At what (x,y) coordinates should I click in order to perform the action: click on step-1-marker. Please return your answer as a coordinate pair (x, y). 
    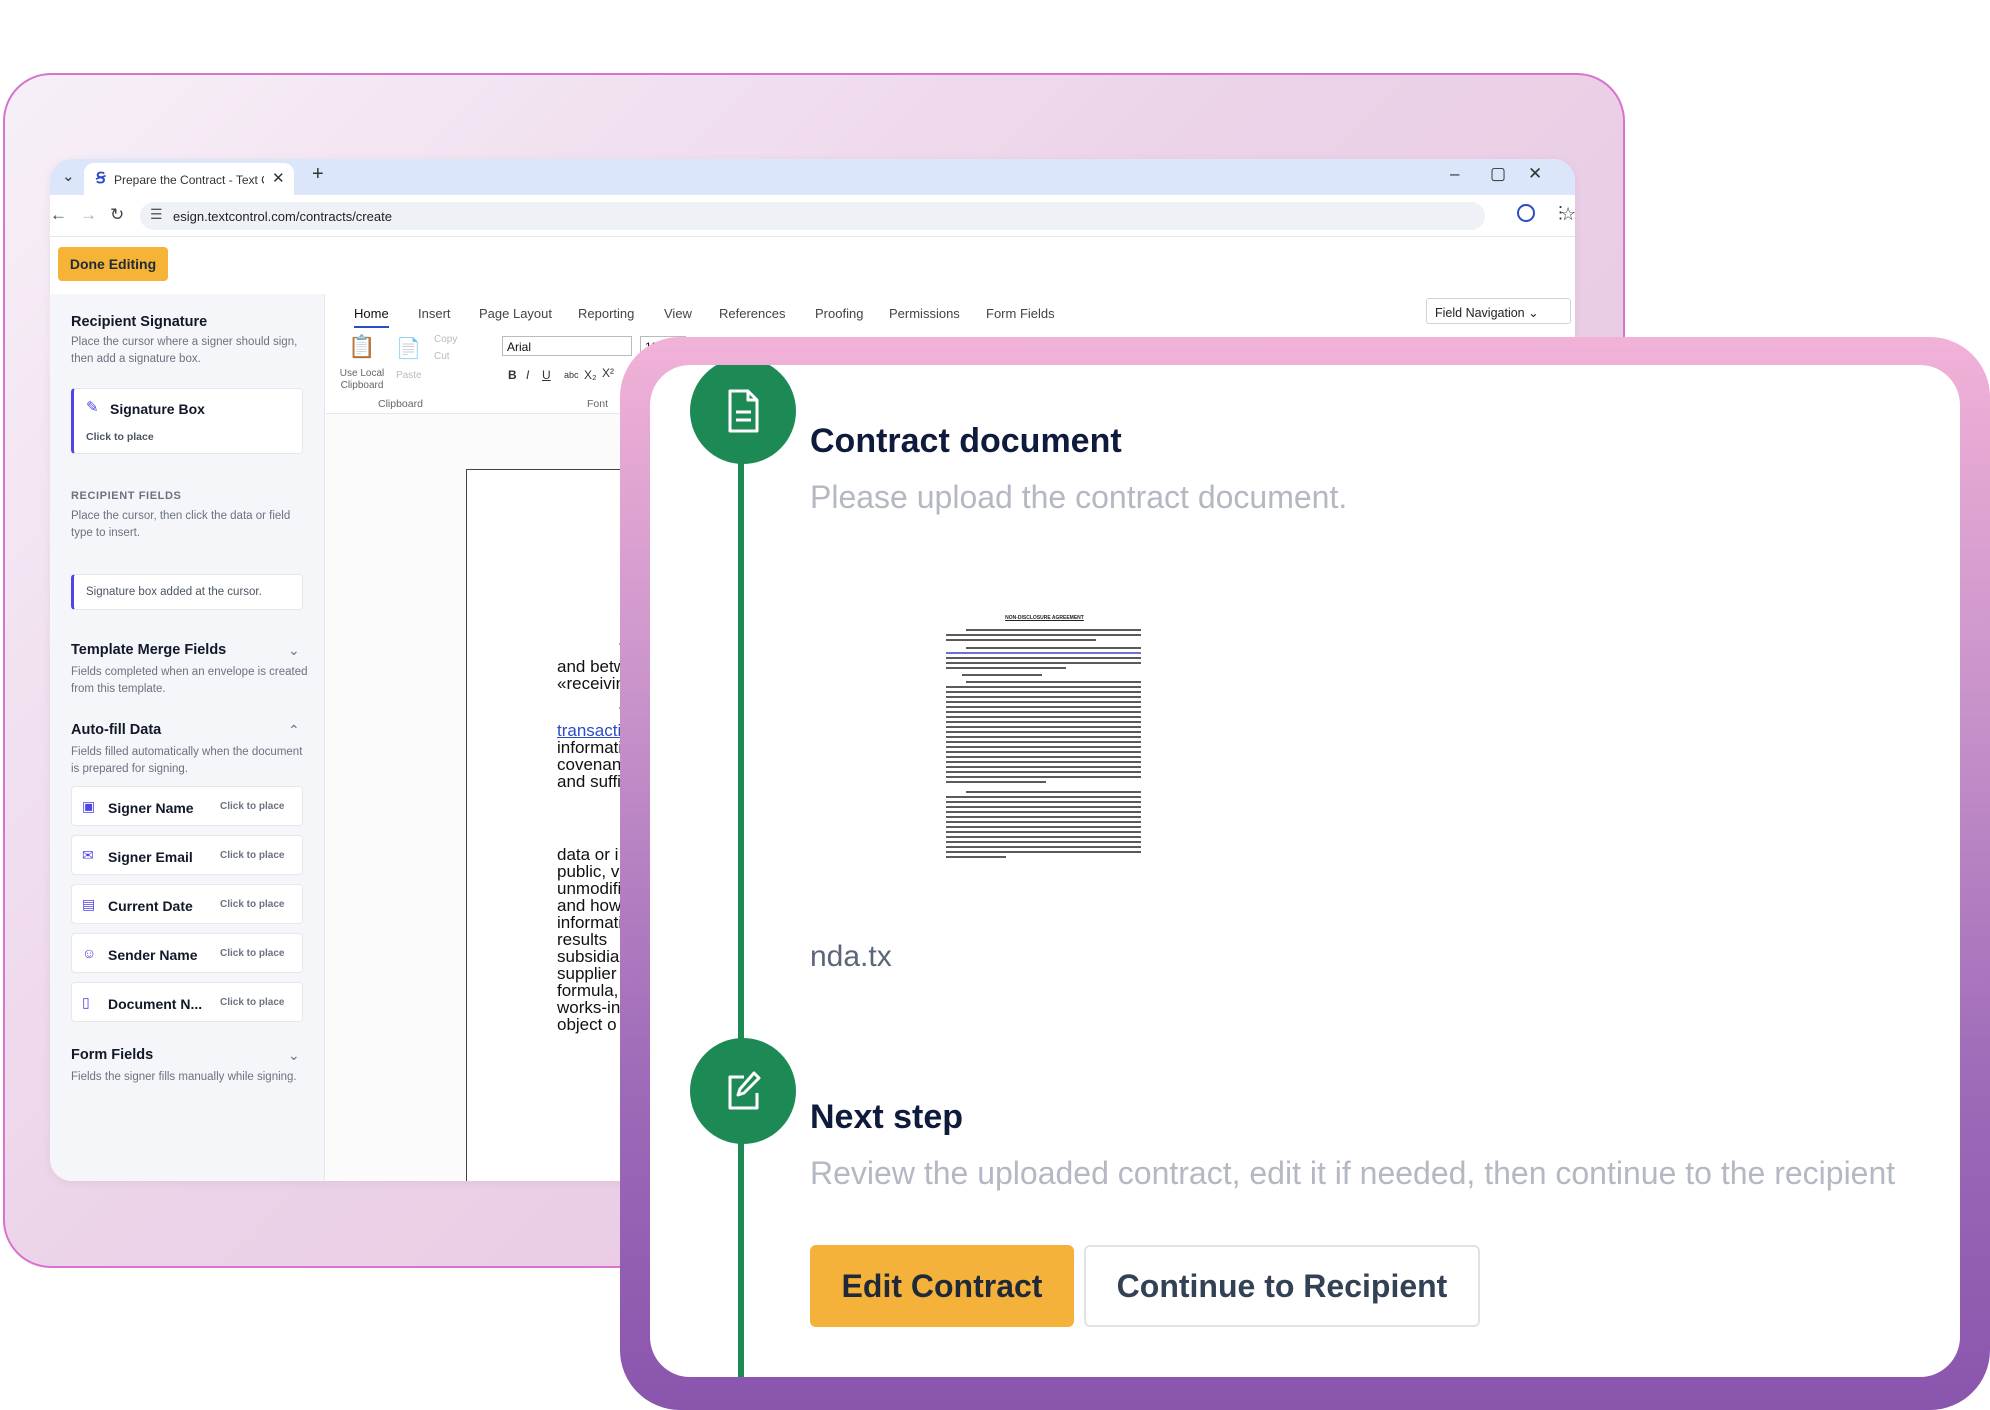
    Looking at the image, I should click on (743, 414).